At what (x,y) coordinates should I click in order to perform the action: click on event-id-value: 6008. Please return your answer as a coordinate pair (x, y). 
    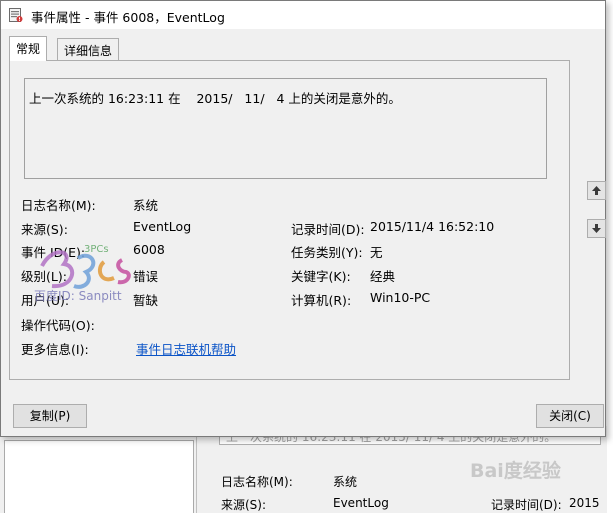
    Looking at the image, I should click on (149, 249).